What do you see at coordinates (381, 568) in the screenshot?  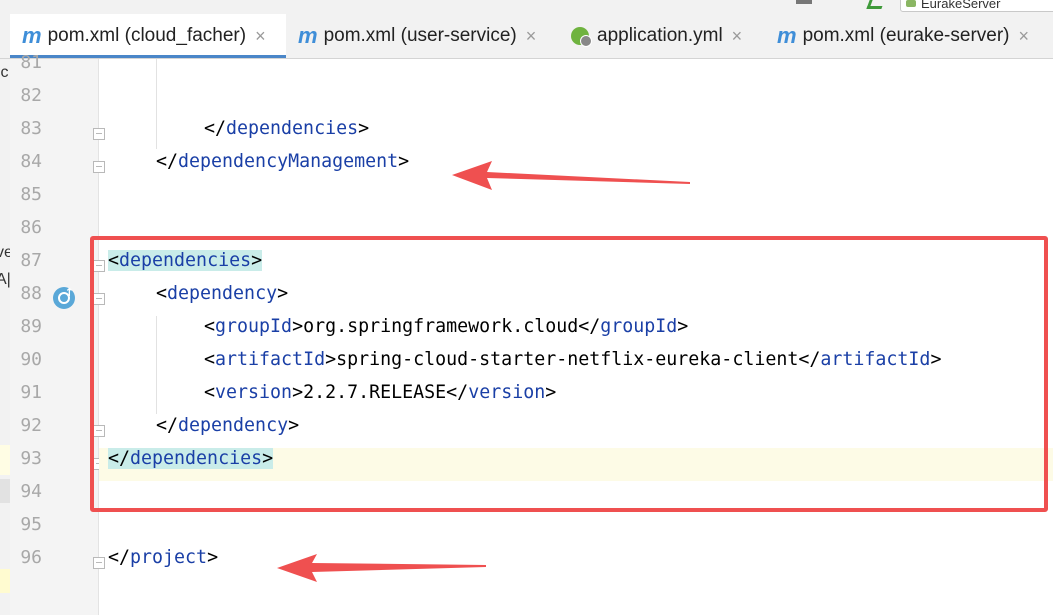 I see `arrow-to-project-end` at bounding box center [381, 568].